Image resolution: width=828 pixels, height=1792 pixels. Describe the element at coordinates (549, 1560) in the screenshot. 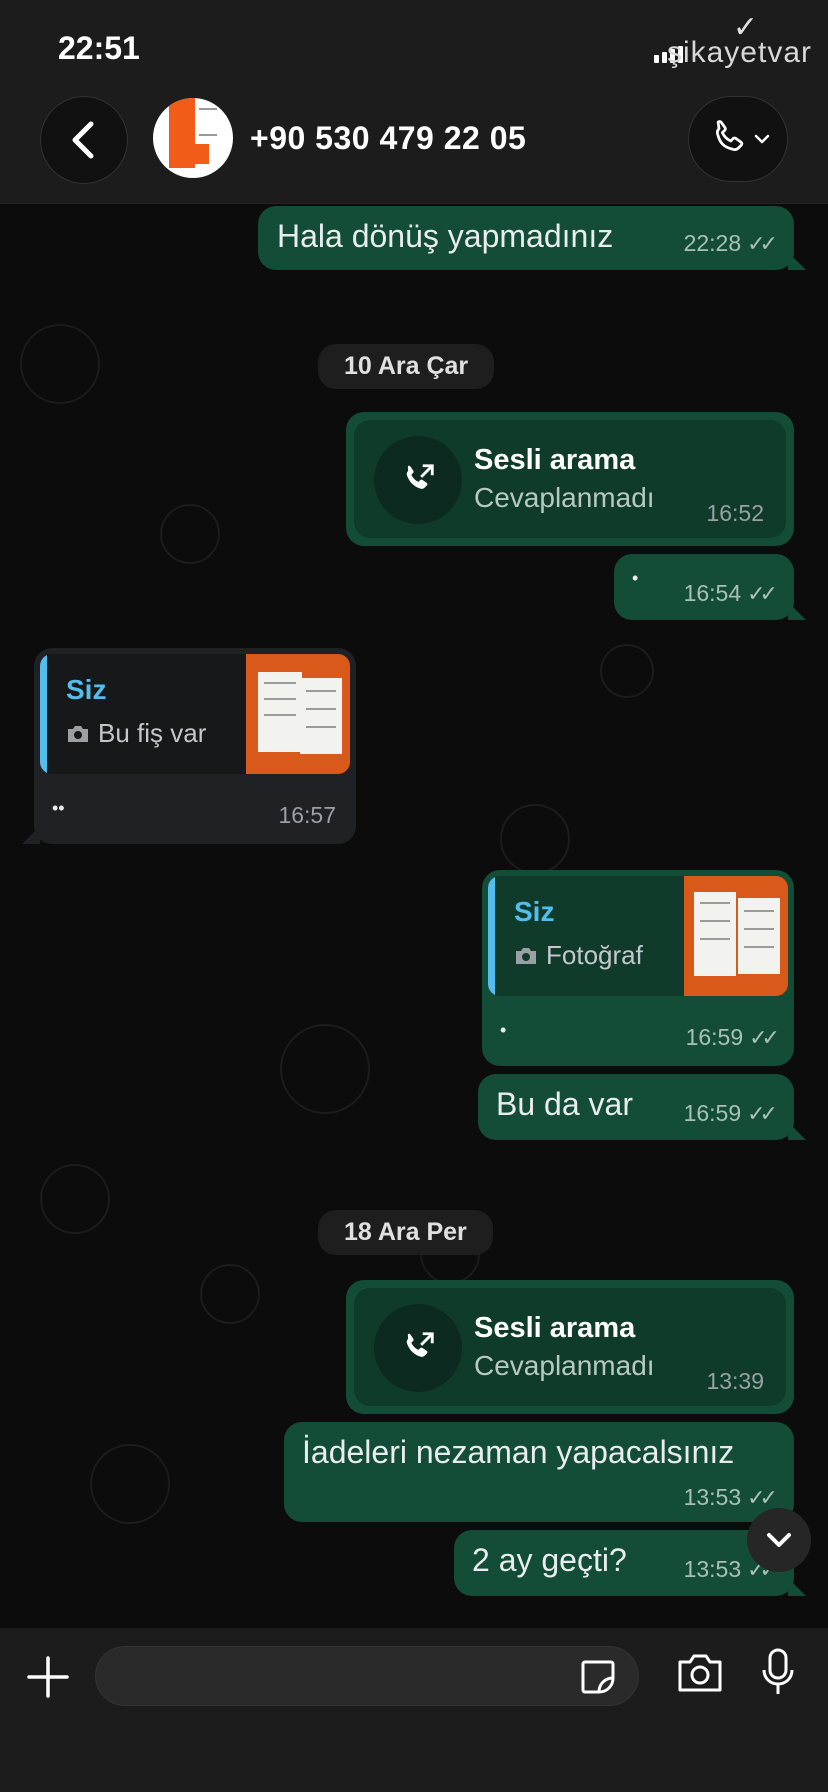

I see `message-text: 2 ay geçti?` at that location.